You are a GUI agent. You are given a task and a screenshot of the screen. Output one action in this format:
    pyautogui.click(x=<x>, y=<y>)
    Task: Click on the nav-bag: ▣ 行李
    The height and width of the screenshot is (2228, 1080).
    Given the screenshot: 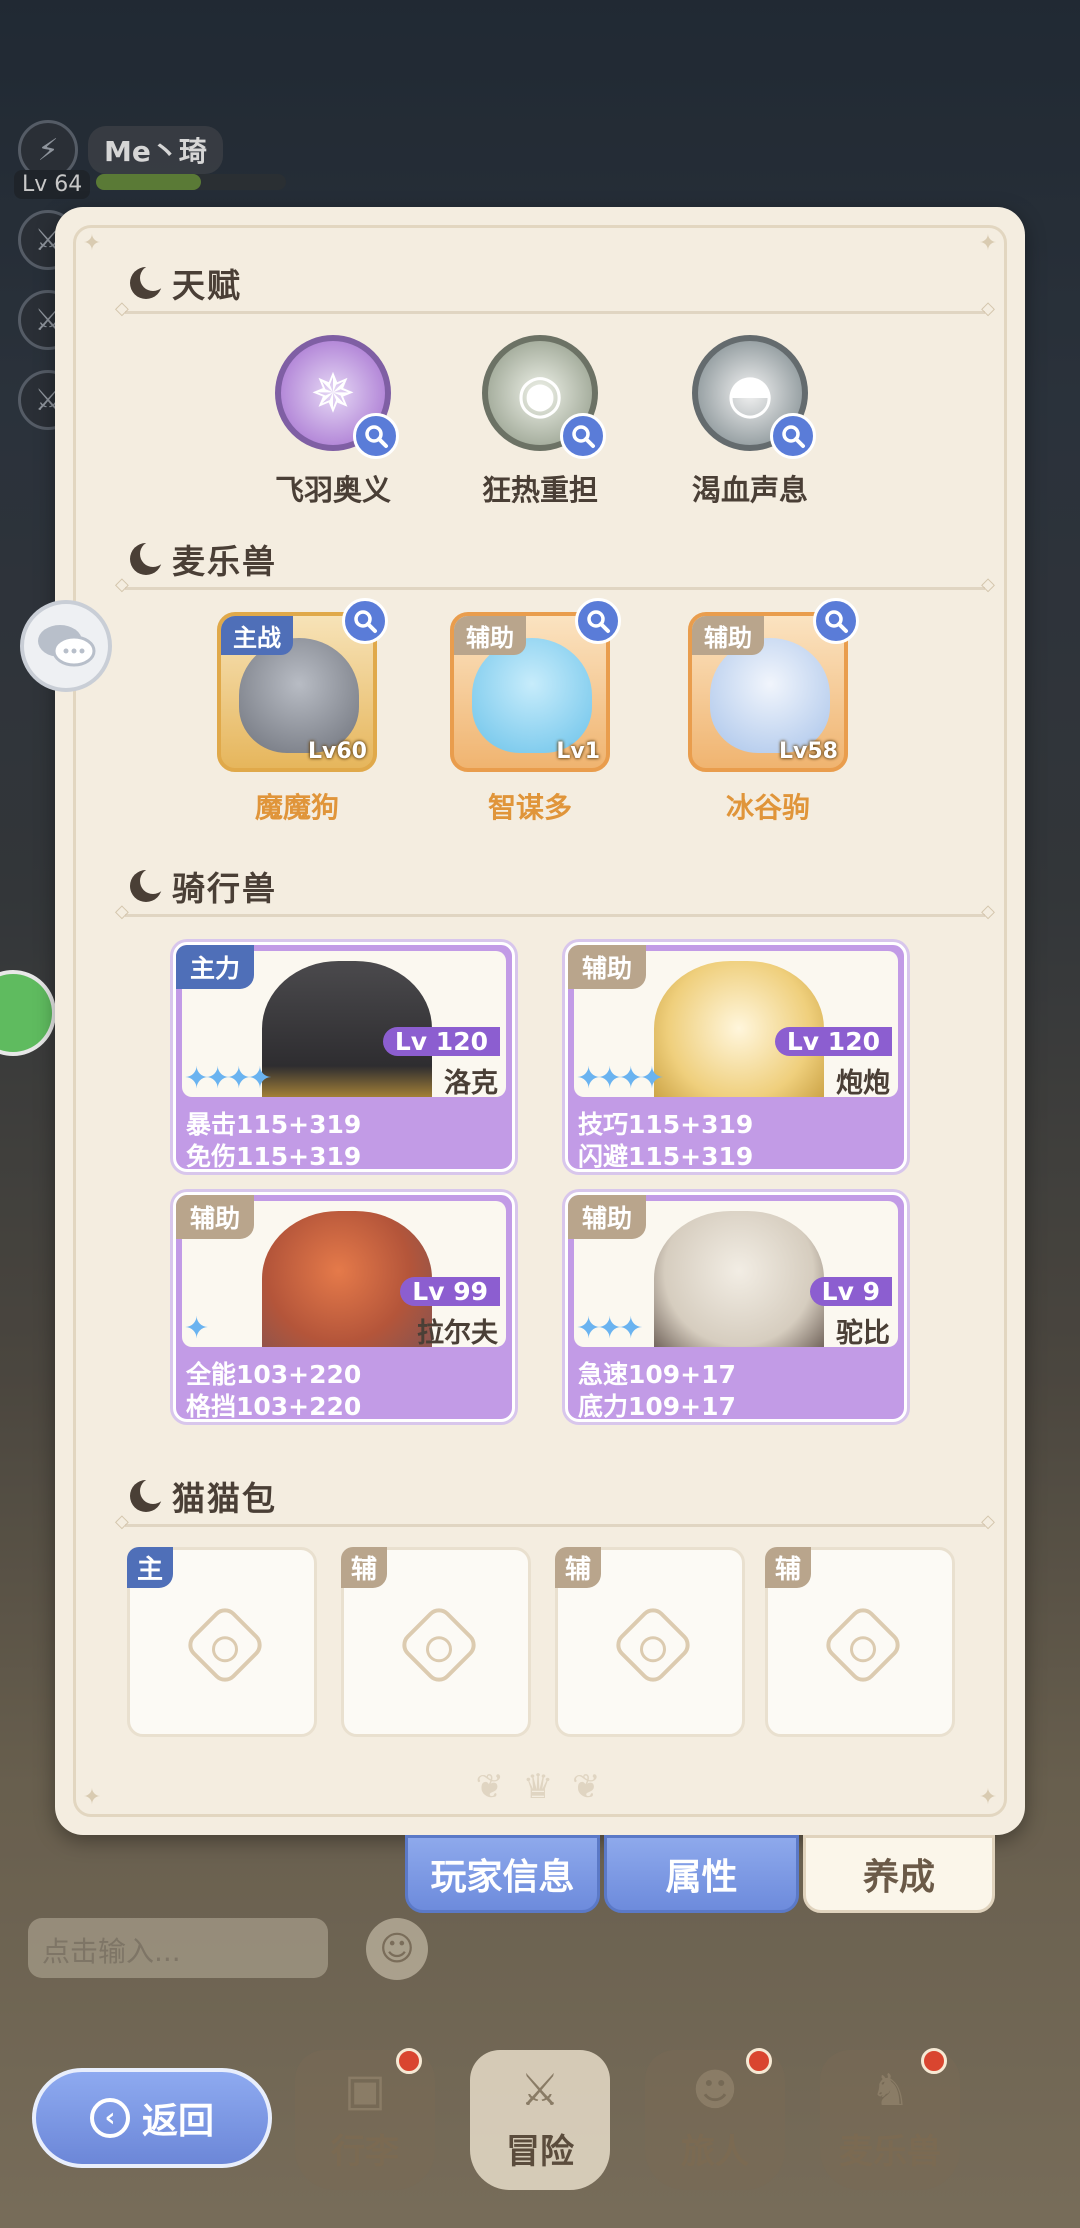 What is the action you would take?
    pyautogui.click(x=365, y=2115)
    